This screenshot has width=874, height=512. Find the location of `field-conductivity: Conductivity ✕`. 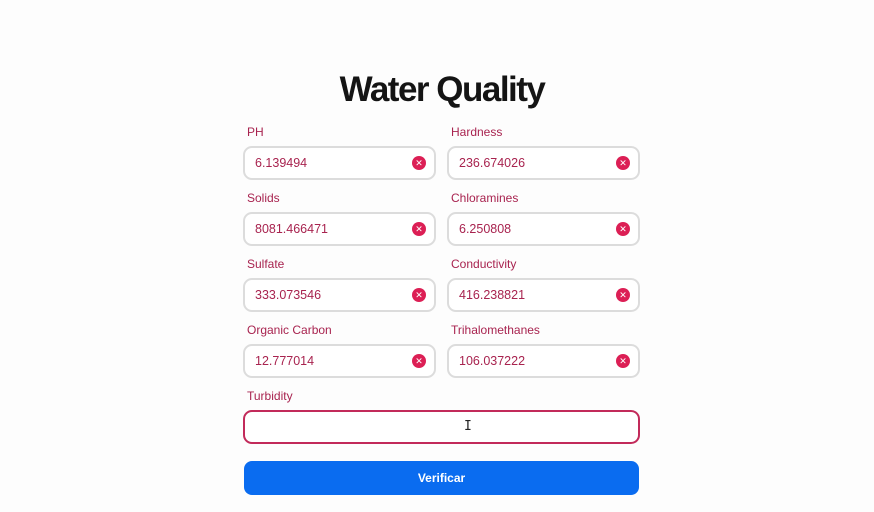

field-conductivity: Conductivity ✕ is located at coordinates (543, 284).